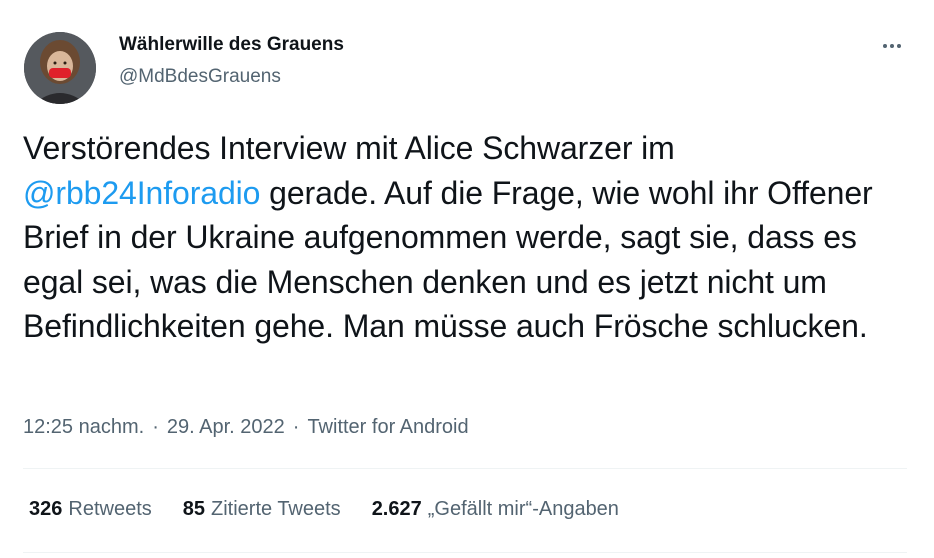 The image size is (934, 558). Describe the element at coordinates (226, 427) in the screenshot. I see `tweet-date: 29. Apr. 2022` at that location.